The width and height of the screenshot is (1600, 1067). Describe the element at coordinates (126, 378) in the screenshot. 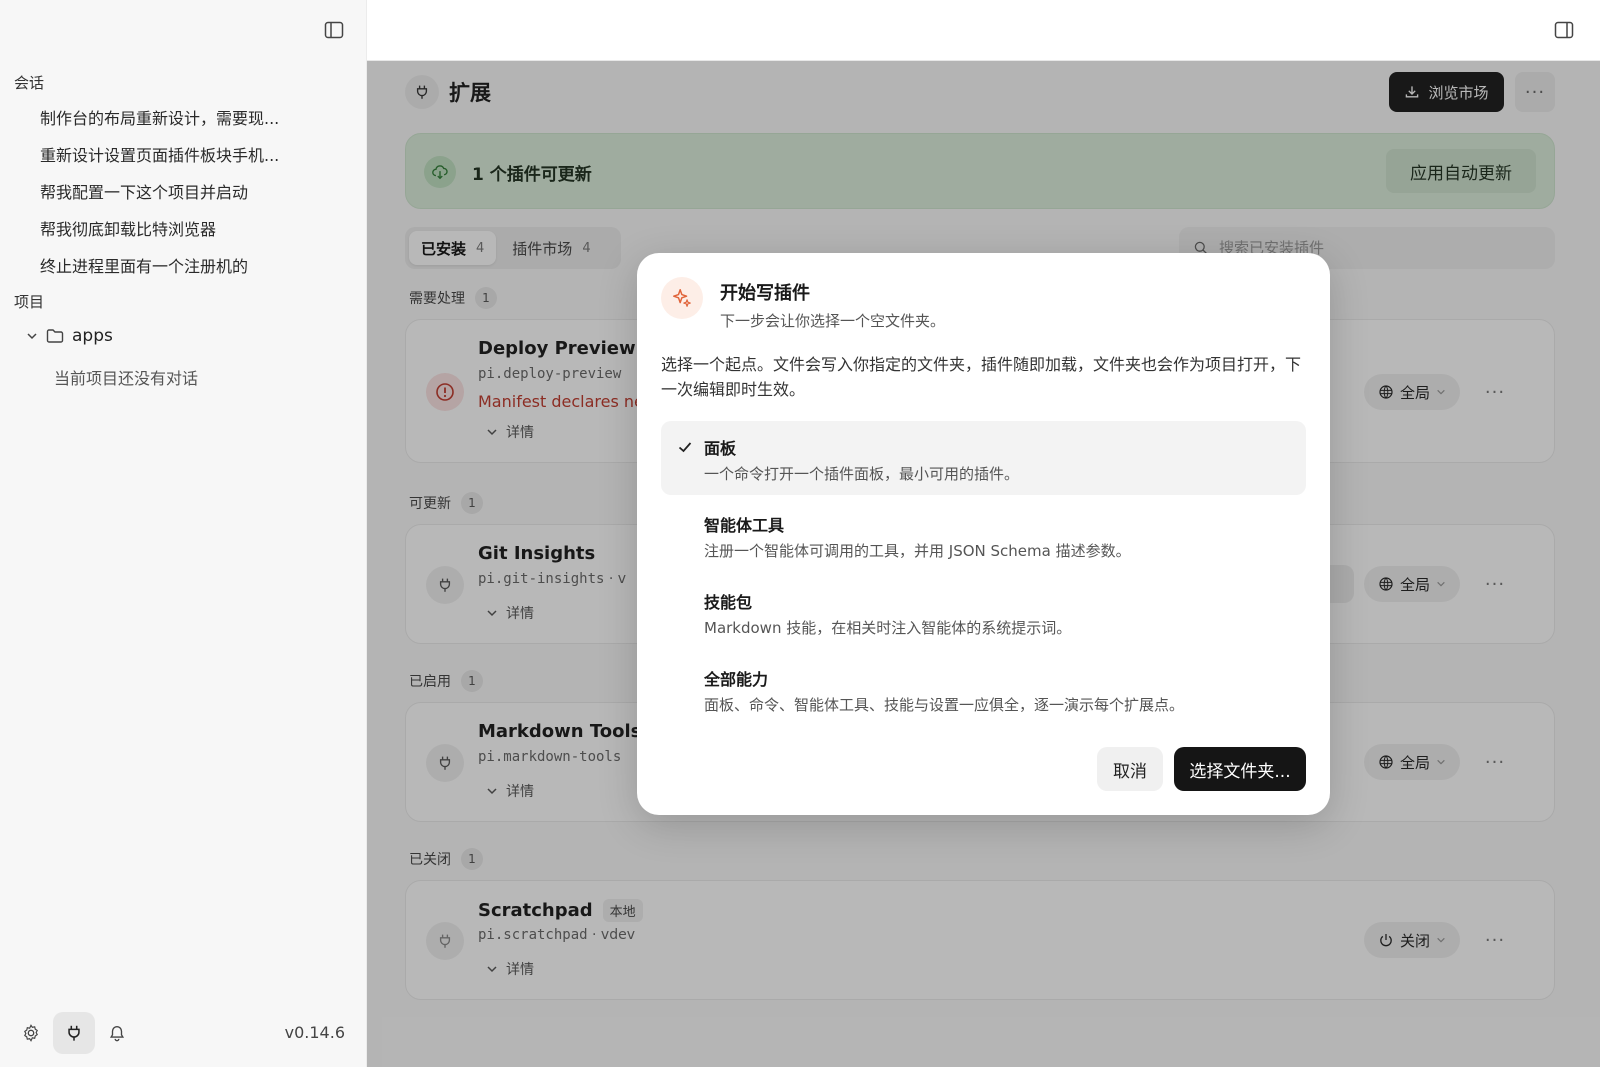

I see `project-empty-text: 当前项目还没有对话` at that location.